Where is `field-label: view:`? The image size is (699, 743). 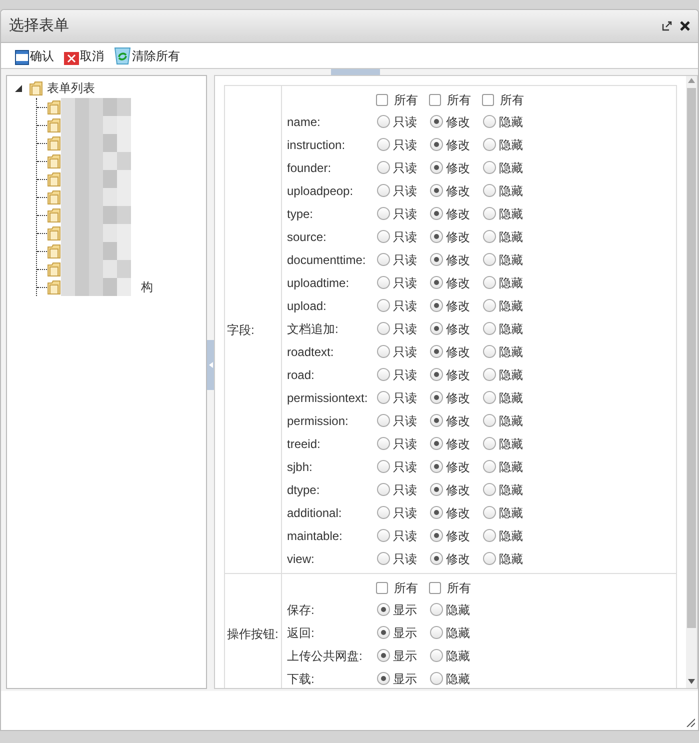
field-label: view: is located at coordinates (301, 559).